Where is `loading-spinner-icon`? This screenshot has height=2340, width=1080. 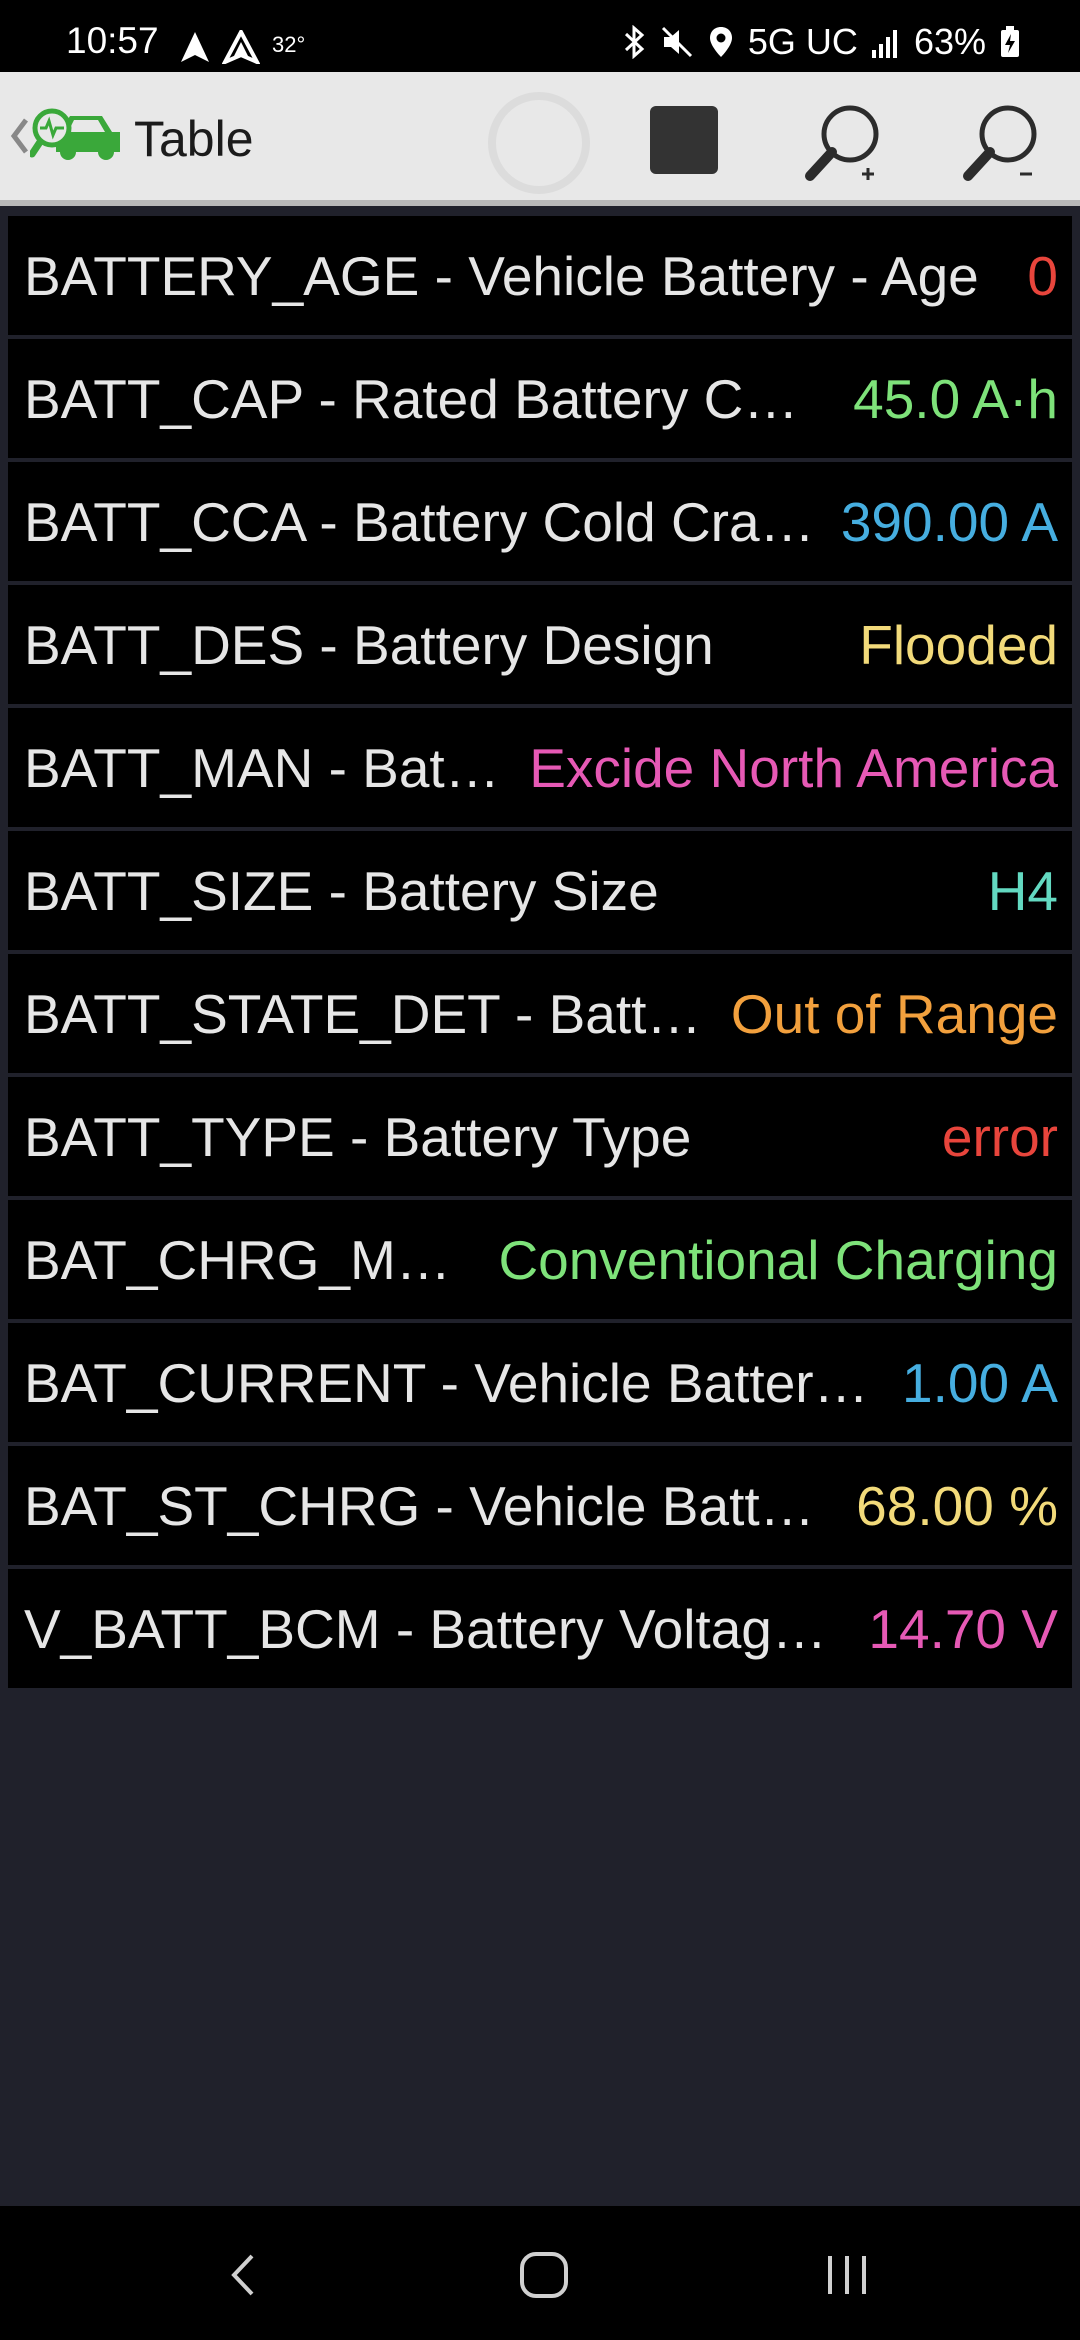
loading-spinner-icon is located at coordinates (539, 143).